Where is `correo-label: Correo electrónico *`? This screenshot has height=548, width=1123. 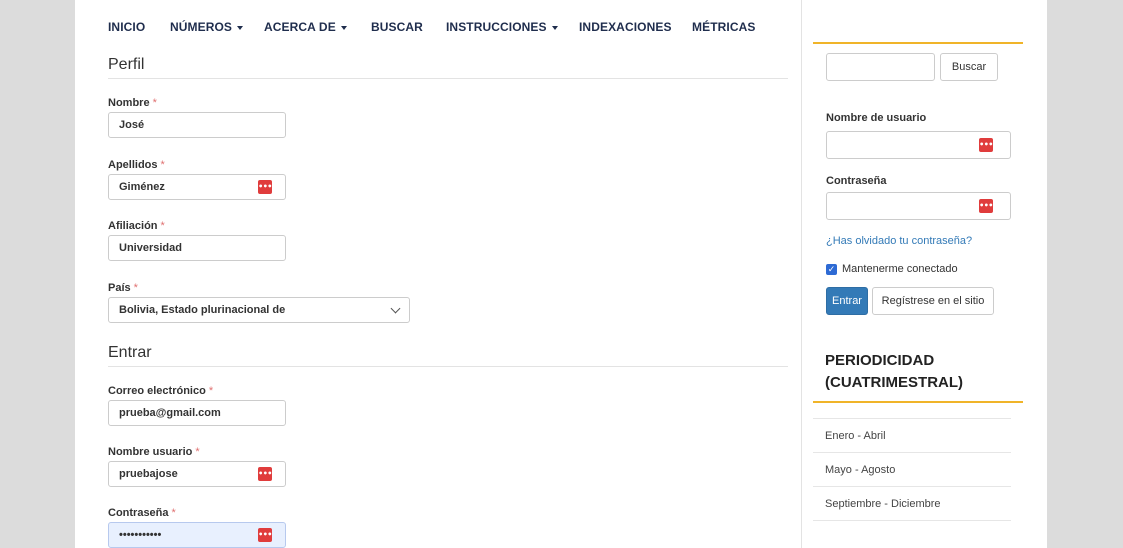 correo-label: Correo electrónico * is located at coordinates (160, 391).